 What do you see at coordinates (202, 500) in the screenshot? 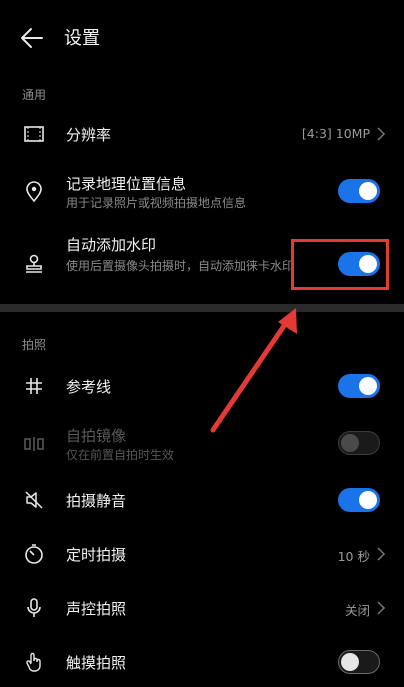
I see `mute-row: 拍摄静音` at bounding box center [202, 500].